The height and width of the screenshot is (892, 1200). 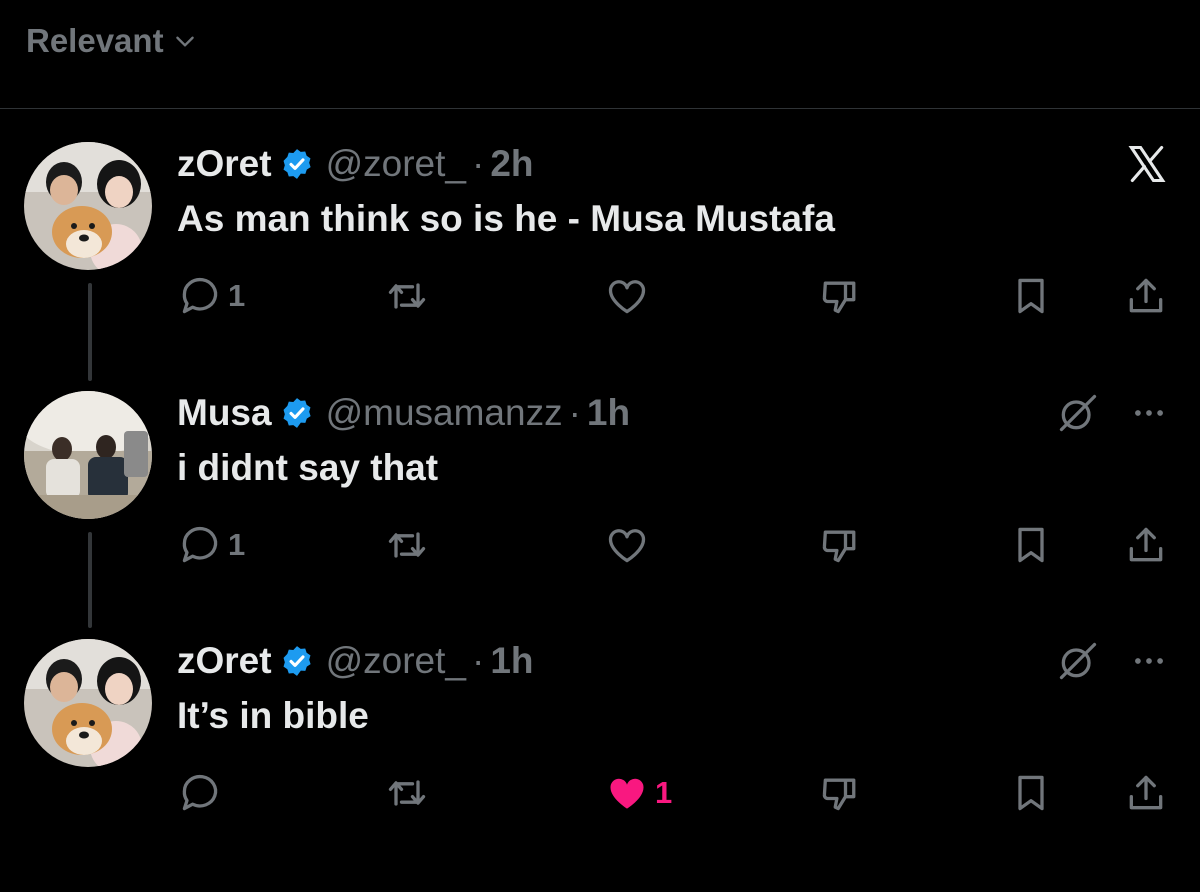 What do you see at coordinates (224, 413) in the screenshot?
I see `display-name: Musa` at bounding box center [224, 413].